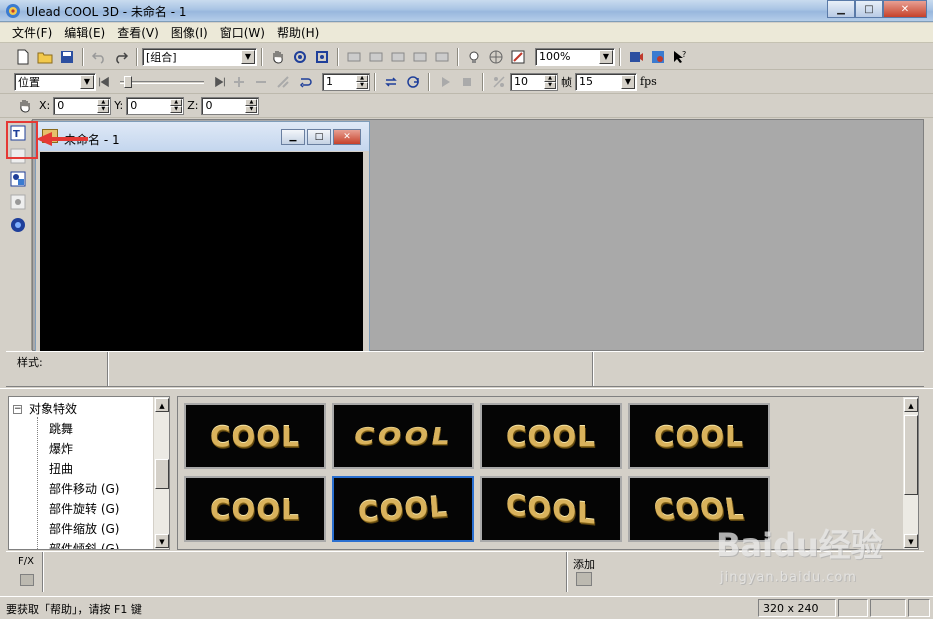 This screenshot has width=933, height=619. I want to click on size-object-icon, so click(322, 57).